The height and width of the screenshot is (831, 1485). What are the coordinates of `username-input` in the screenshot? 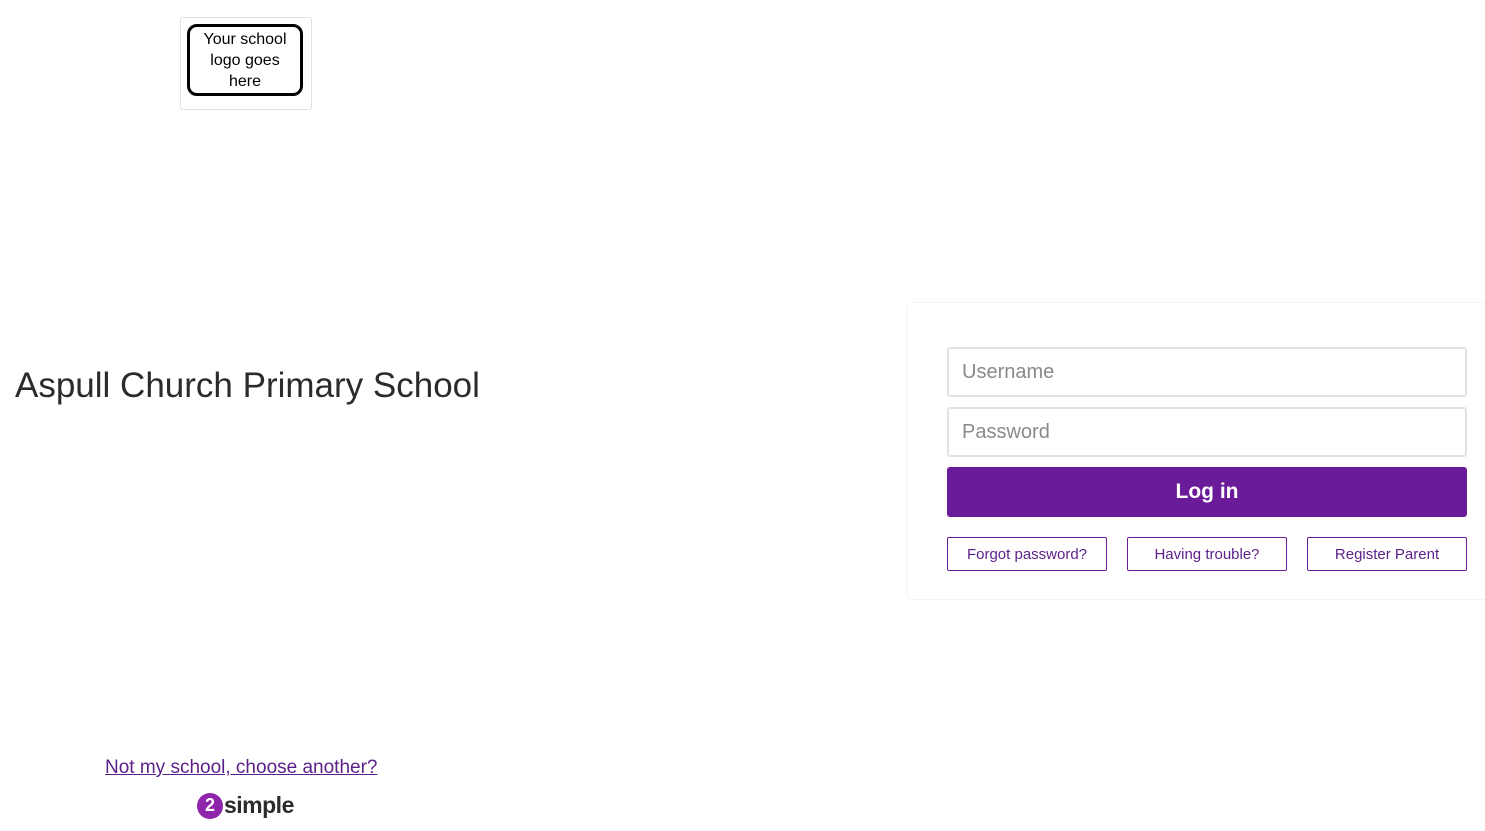 It's located at (1207, 372).